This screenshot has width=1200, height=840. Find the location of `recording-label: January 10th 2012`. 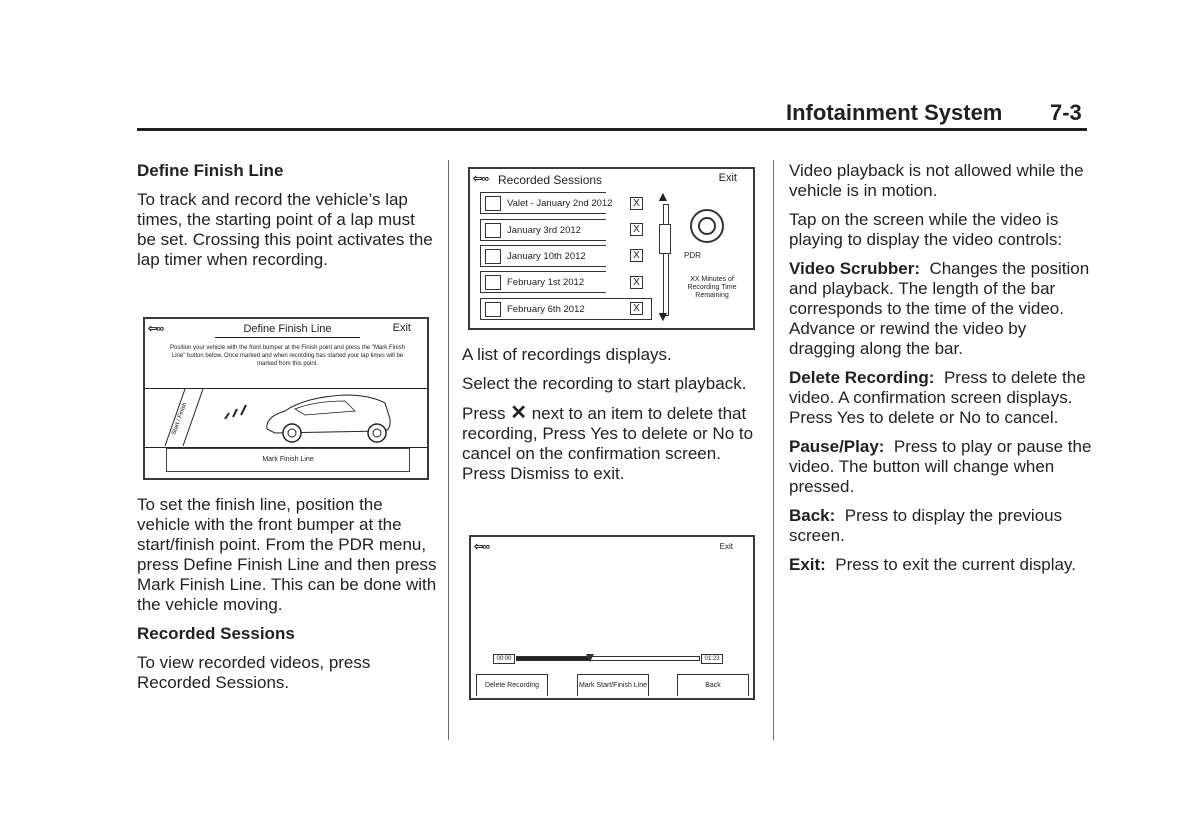

recording-label: January 10th 2012 is located at coordinates (546, 256).